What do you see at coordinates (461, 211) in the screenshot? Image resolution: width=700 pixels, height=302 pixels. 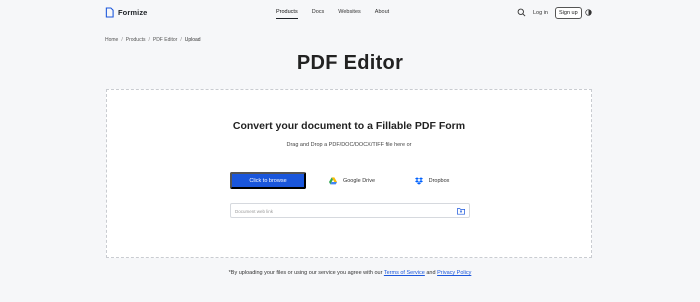 I see `folder-upload-icon` at bounding box center [461, 211].